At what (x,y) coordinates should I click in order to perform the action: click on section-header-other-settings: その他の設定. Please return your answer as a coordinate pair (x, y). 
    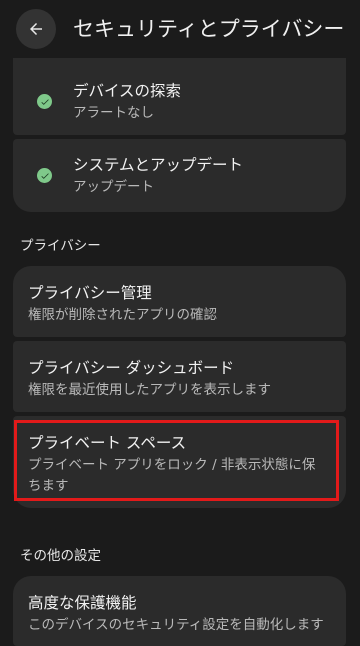
    Looking at the image, I should click on (60, 556).